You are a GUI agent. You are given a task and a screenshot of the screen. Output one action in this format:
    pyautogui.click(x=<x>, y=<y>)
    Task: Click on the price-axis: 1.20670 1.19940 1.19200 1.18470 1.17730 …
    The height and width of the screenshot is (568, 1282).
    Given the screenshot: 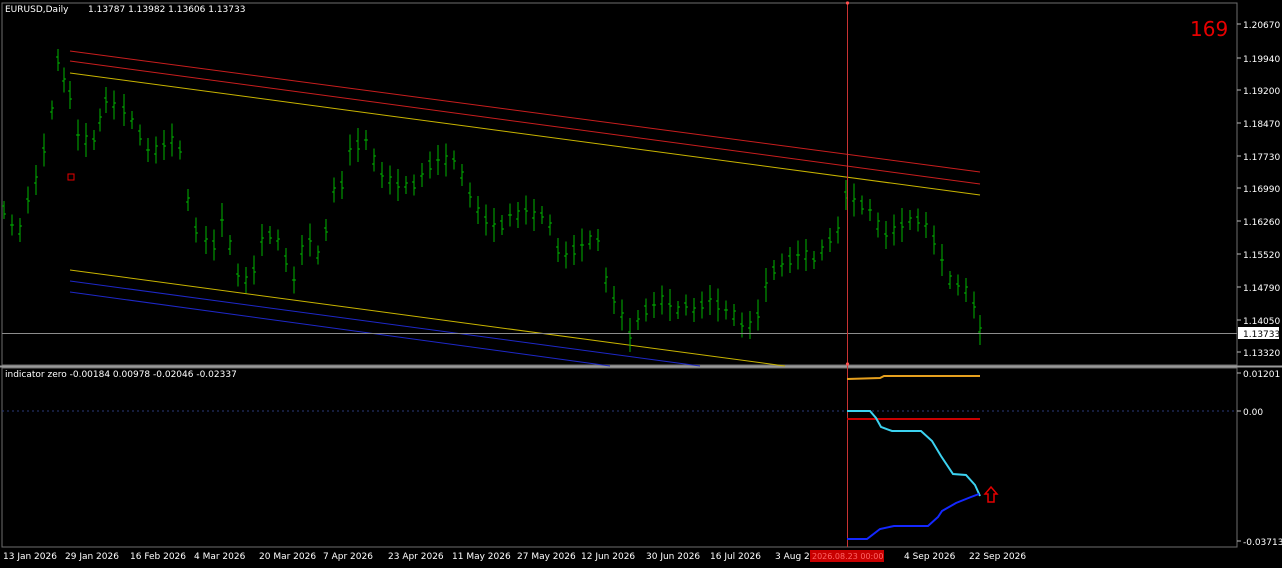 What is the action you would take?
    pyautogui.click(x=1258, y=190)
    